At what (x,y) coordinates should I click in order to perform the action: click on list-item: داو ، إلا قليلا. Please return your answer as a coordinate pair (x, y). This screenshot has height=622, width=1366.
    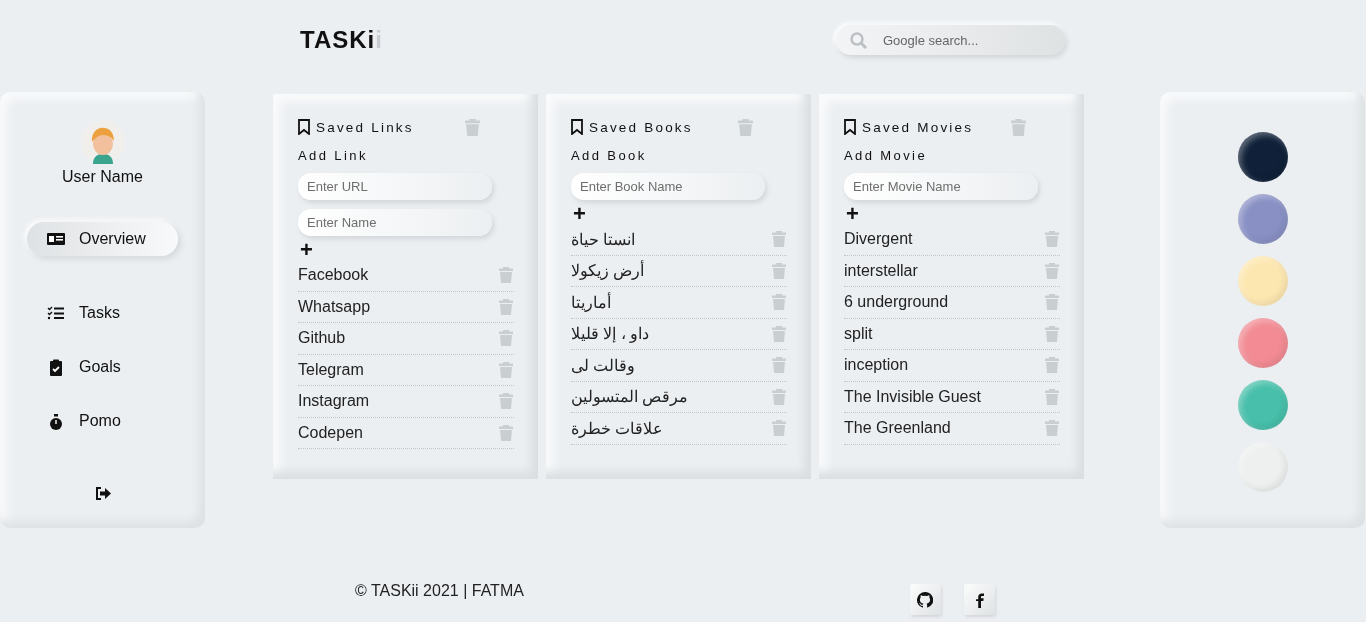
    Looking at the image, I should click on (610, 334).